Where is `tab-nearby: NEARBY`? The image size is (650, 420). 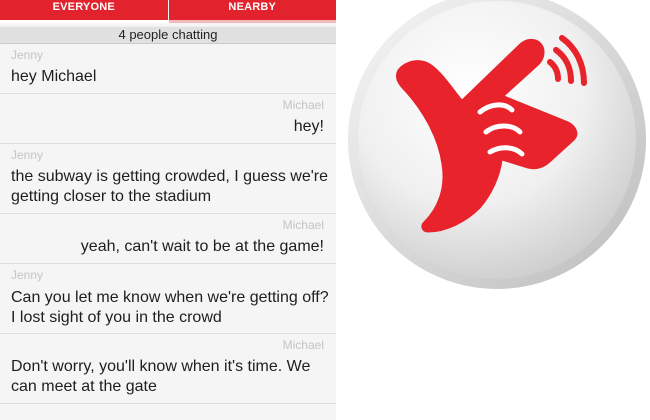 tab-nearby: NEARBY is located at coordinates (252, 11).